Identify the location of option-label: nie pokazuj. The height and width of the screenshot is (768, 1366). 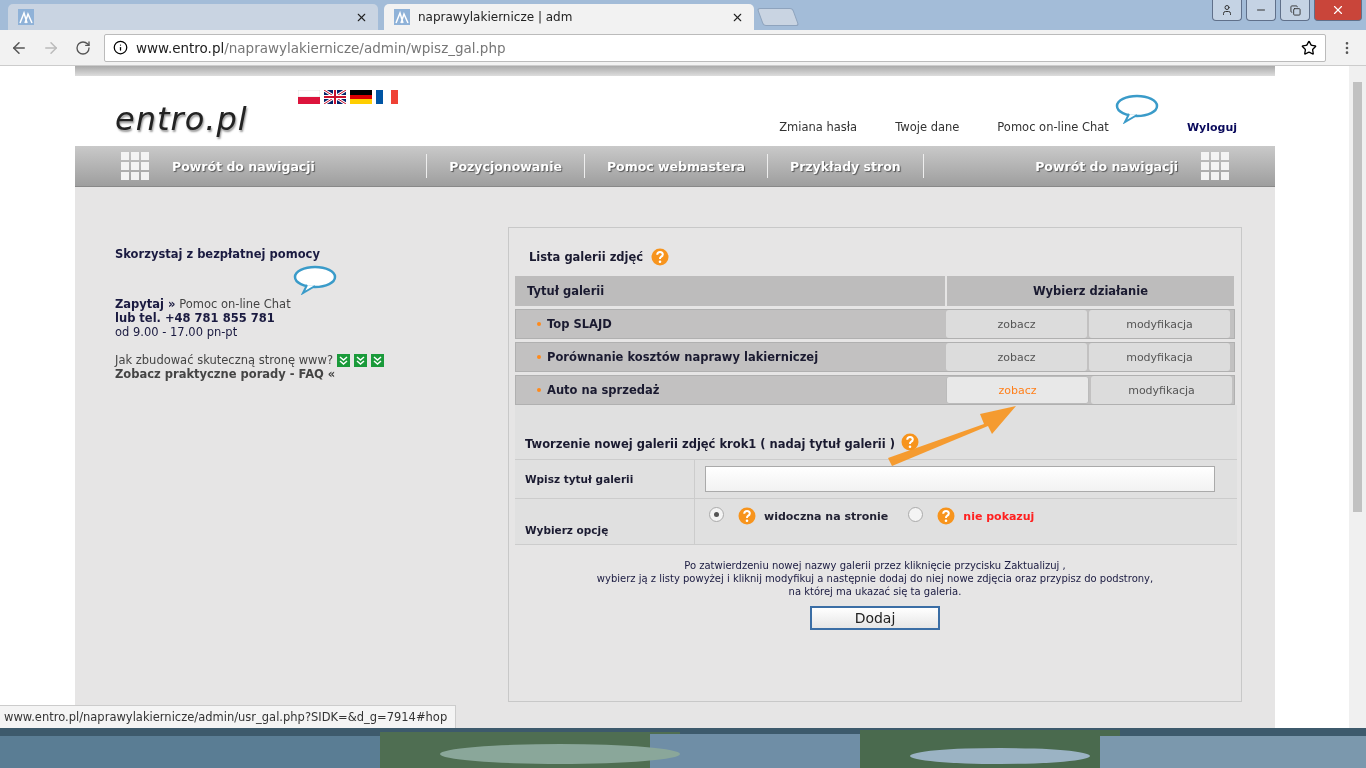
(999, 516).